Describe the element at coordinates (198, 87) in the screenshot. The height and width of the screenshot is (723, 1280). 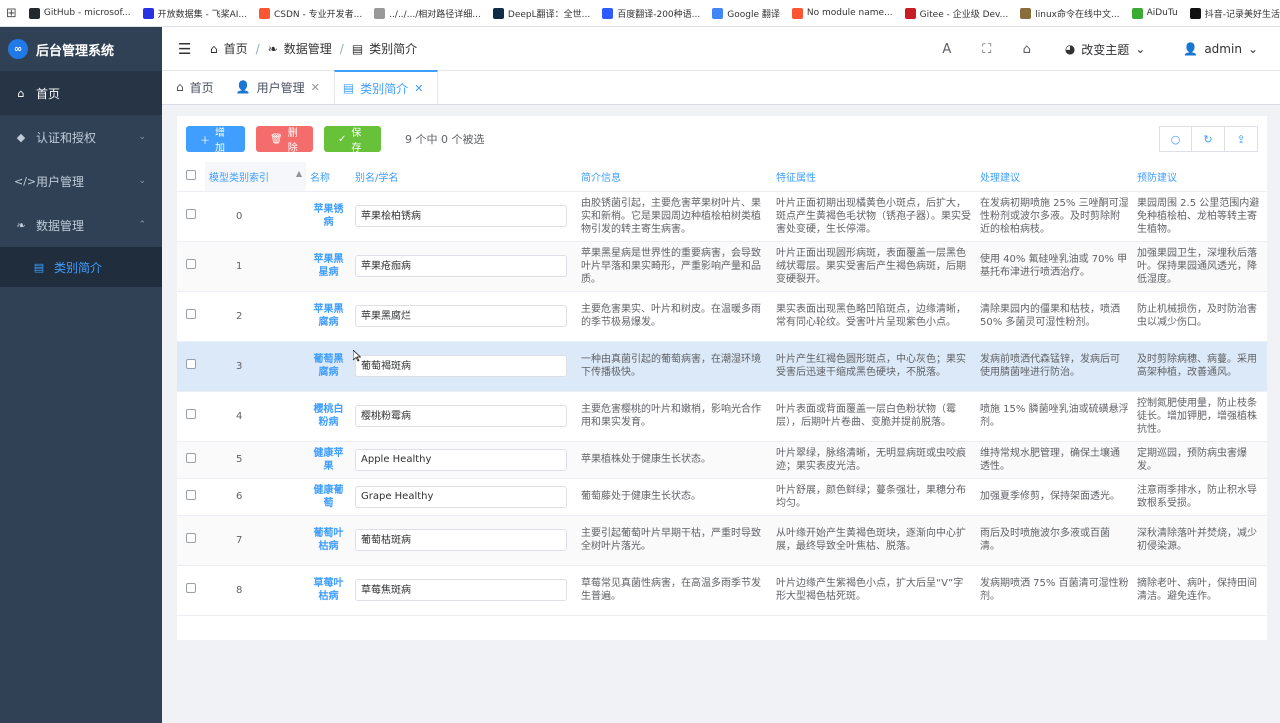
I see `tab-home: ⌂ 首页` at that location.